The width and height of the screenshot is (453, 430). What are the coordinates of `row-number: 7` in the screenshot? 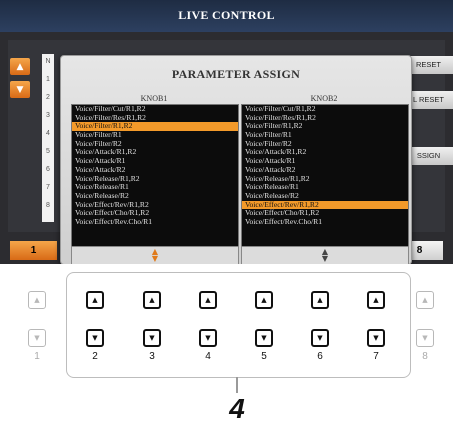 It's located at (48, 187).